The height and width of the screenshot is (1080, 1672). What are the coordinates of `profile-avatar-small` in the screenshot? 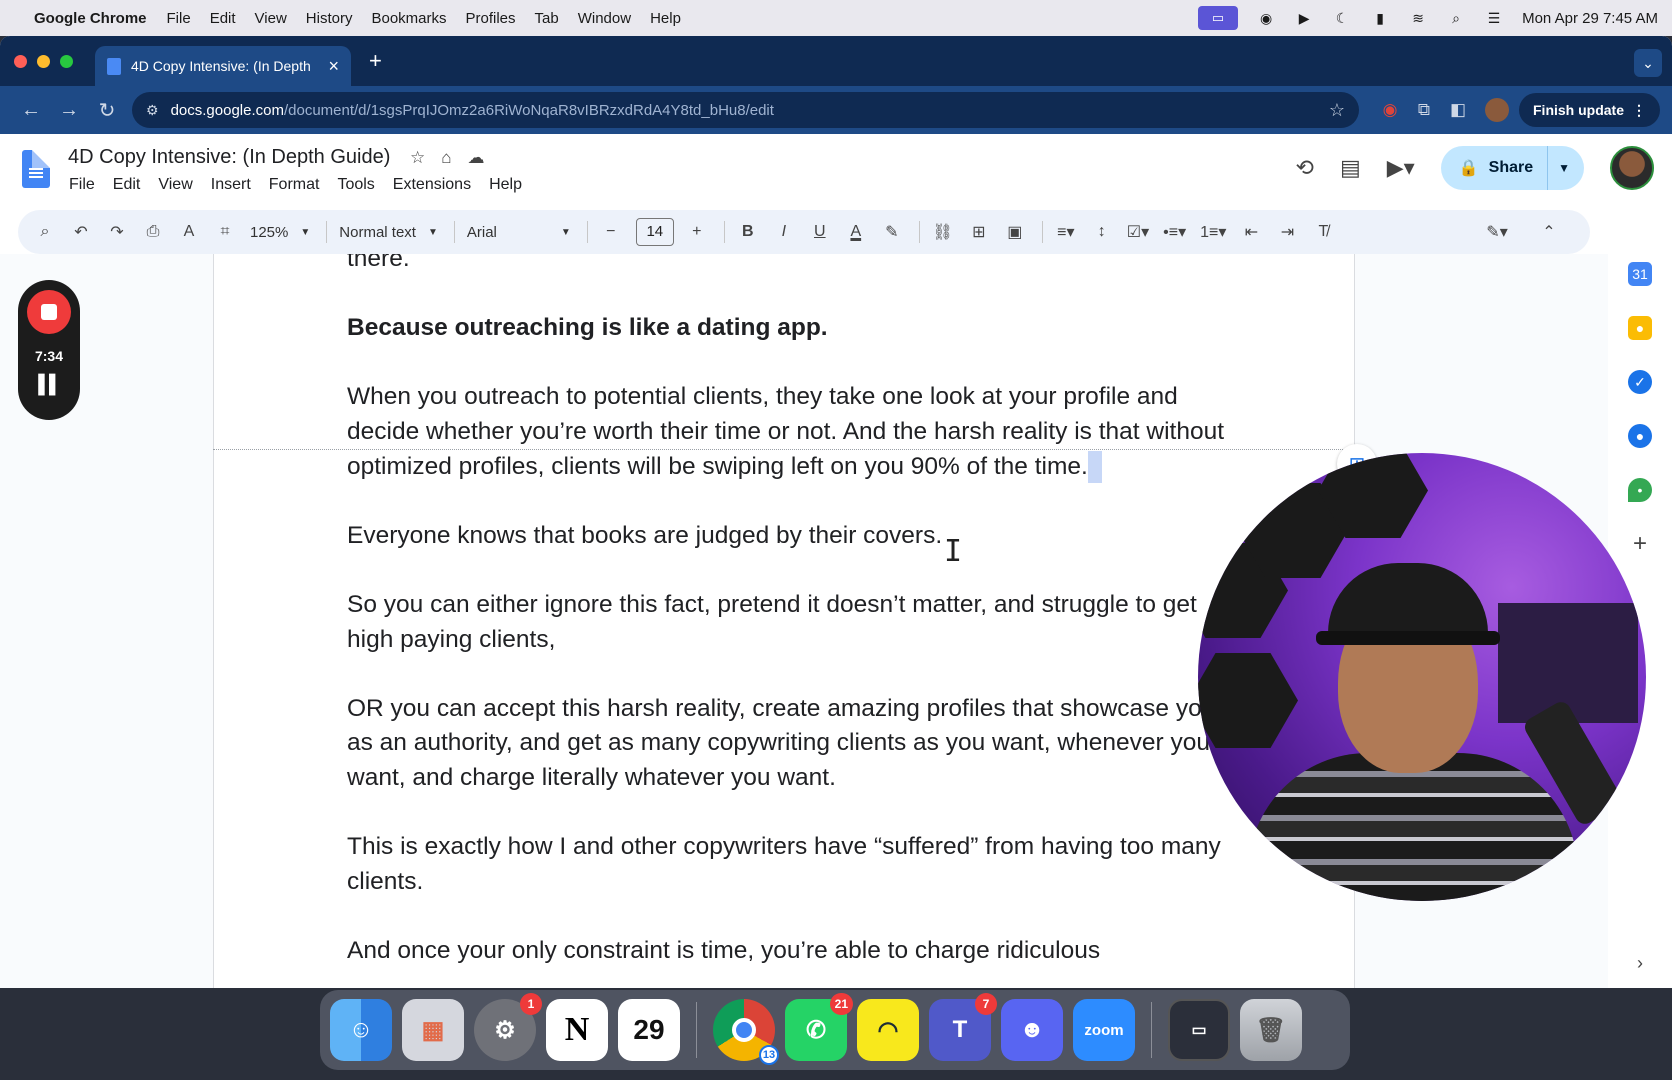 It's located at (1497, 110).